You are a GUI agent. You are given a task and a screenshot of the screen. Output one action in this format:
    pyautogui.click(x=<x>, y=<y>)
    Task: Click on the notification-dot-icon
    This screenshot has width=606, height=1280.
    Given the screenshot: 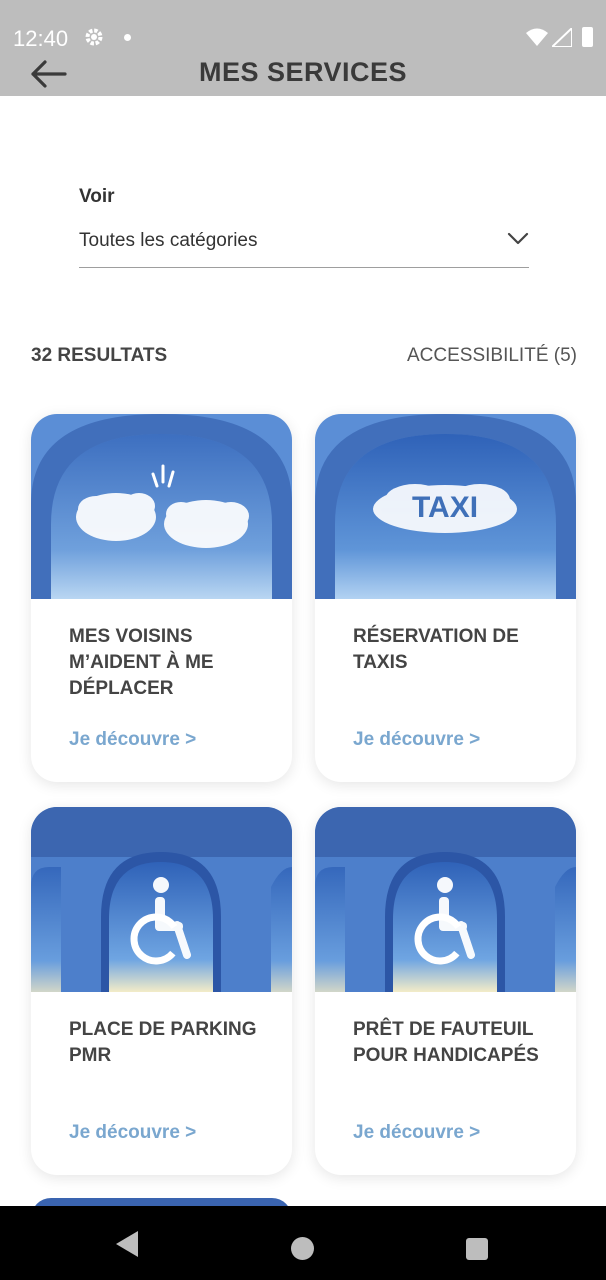 What is the action you would take?
    pyautogui.click(x=127, y=37)
    